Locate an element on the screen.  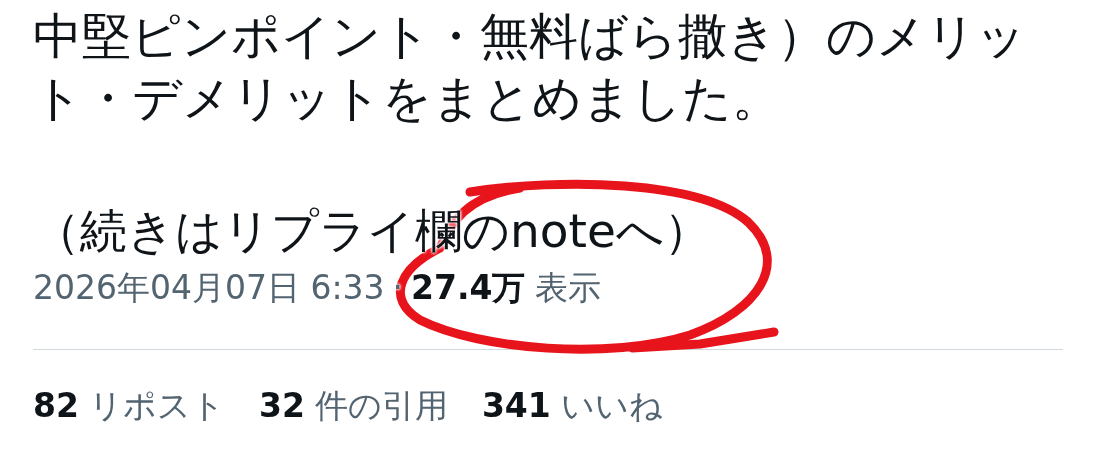
timestamp: 2026年04月07日 6:33 is located at coordinates (209, 288).